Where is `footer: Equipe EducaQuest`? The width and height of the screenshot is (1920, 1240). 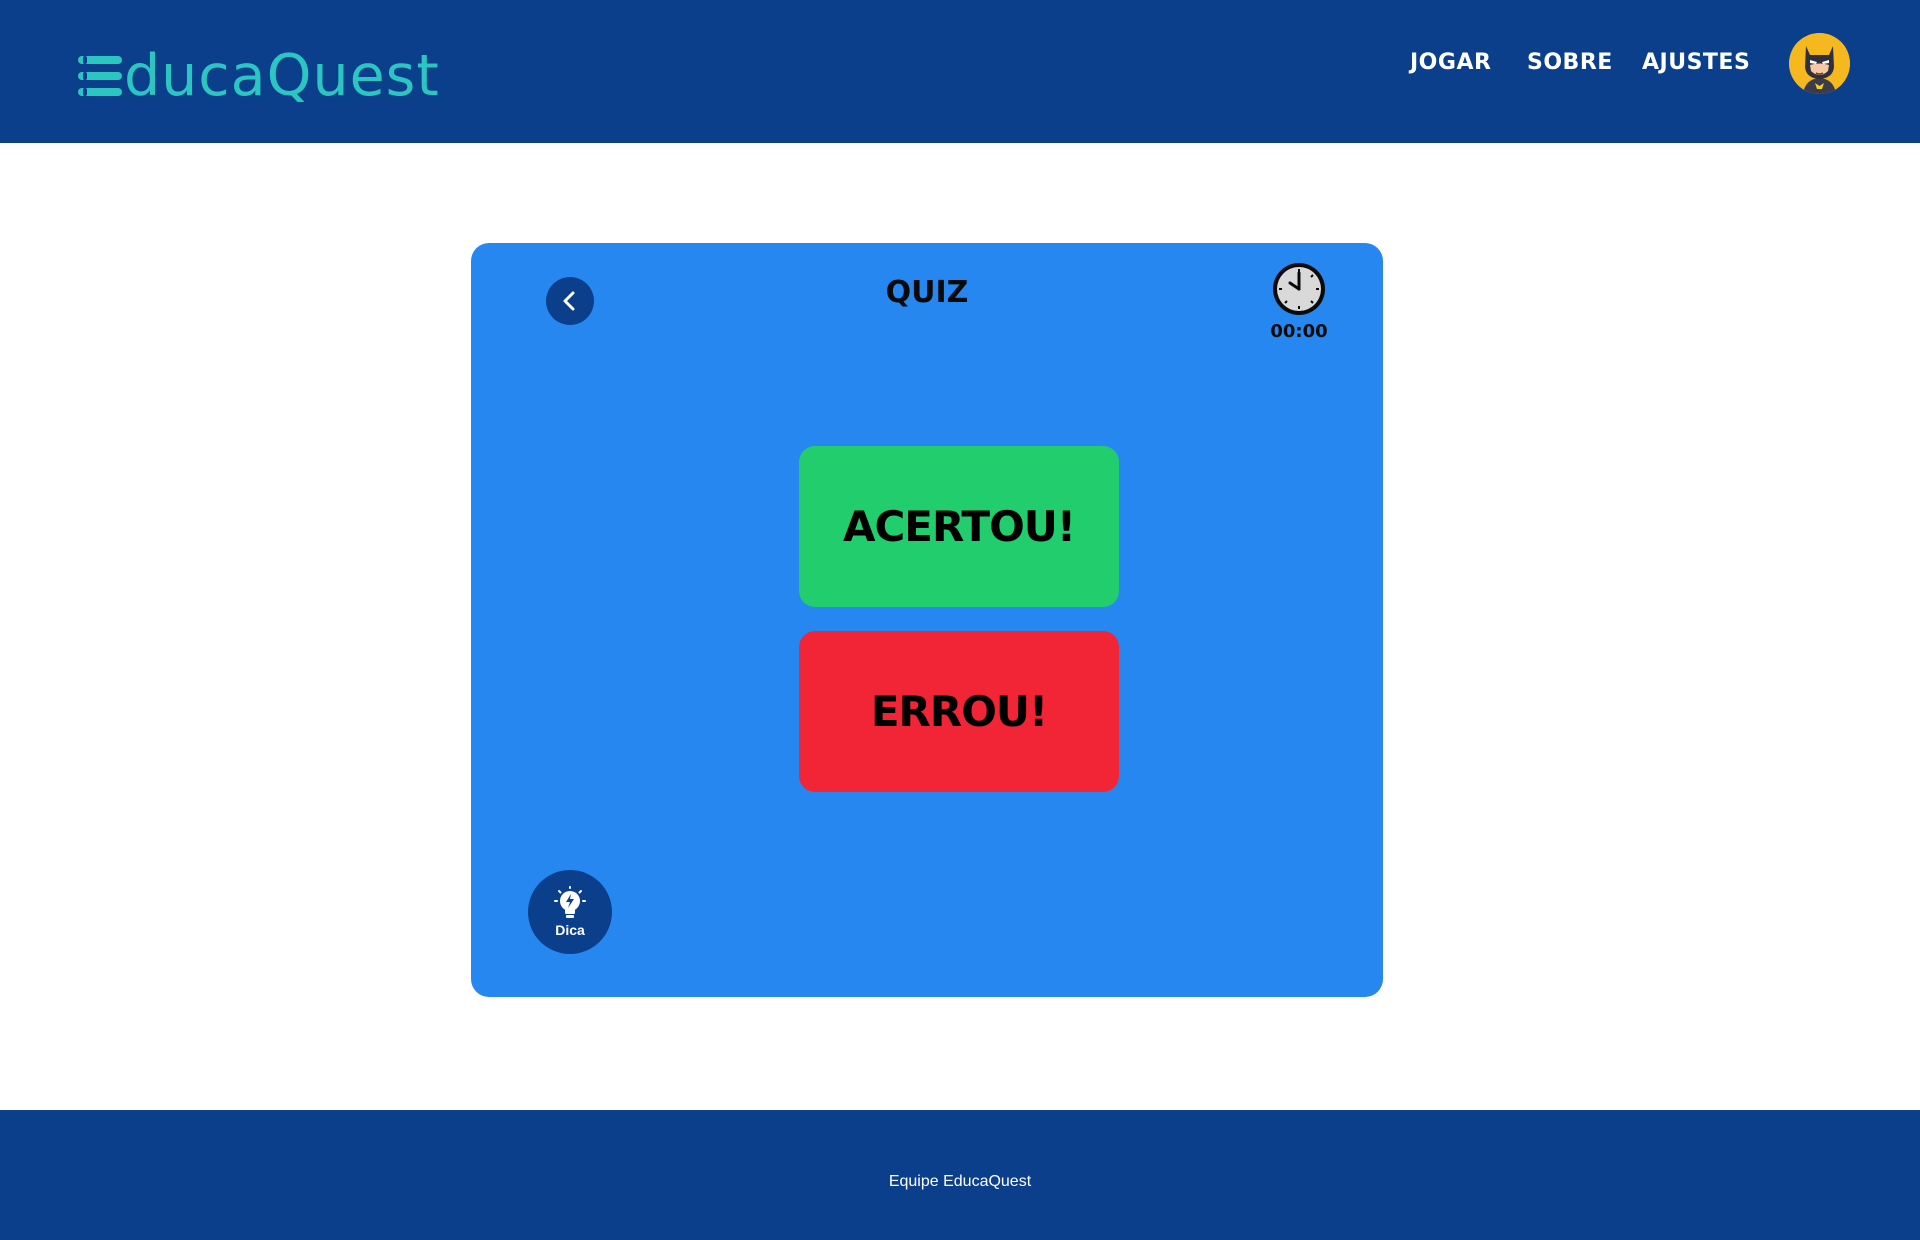 footer: Equipe EducaQuest is located at coordinates (960, 1175).